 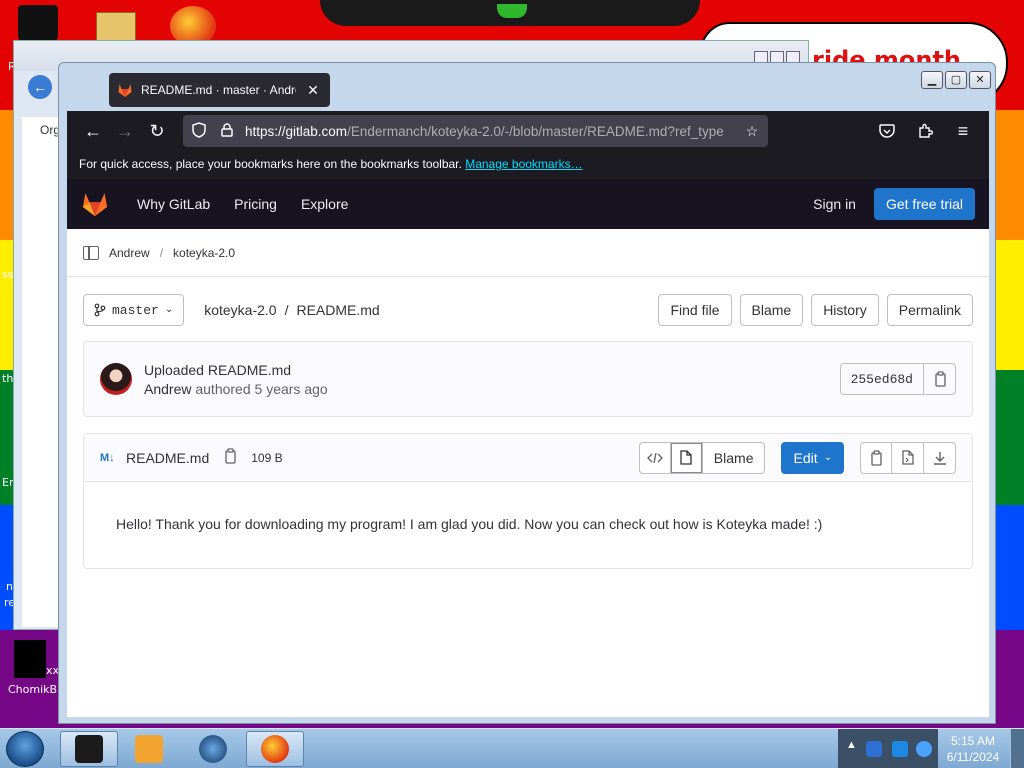 I want to click on desktop-icon-label: ChomikB, so click(x=32, y=689).